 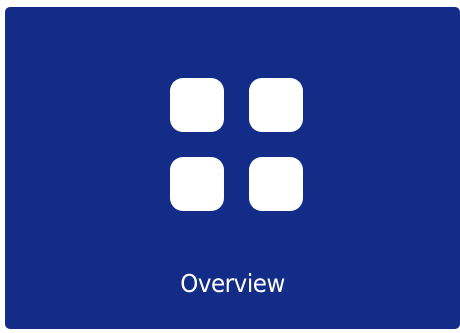 What do you see at coordinates (236, 144) in the screenshot?
I see `grid-icon` at bounding box center [236, 144].